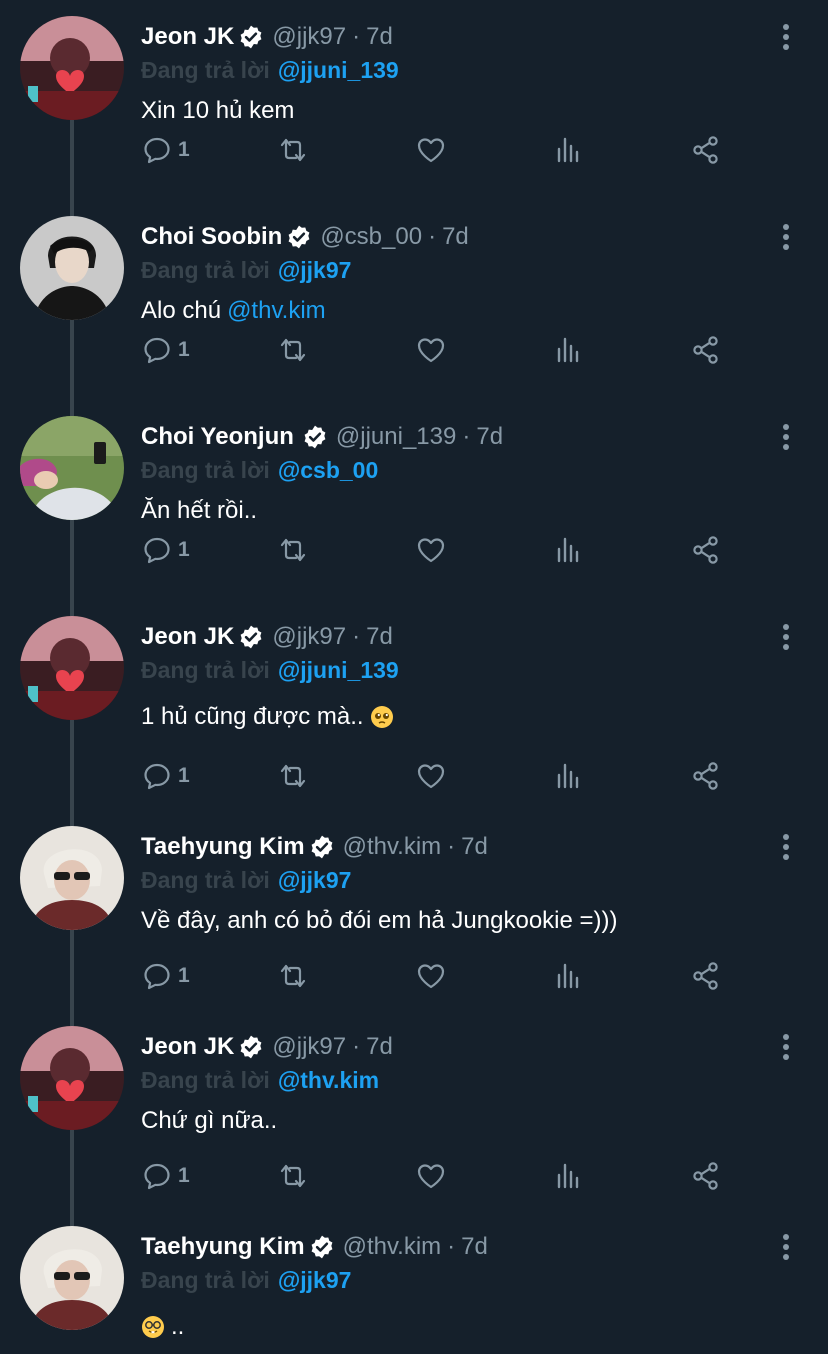 The image size is (828, 1354). What do you see at coordinates (371, 237) in the screenshot?
I see `user-handle: @csb_00` at bounding box center [371, 237].